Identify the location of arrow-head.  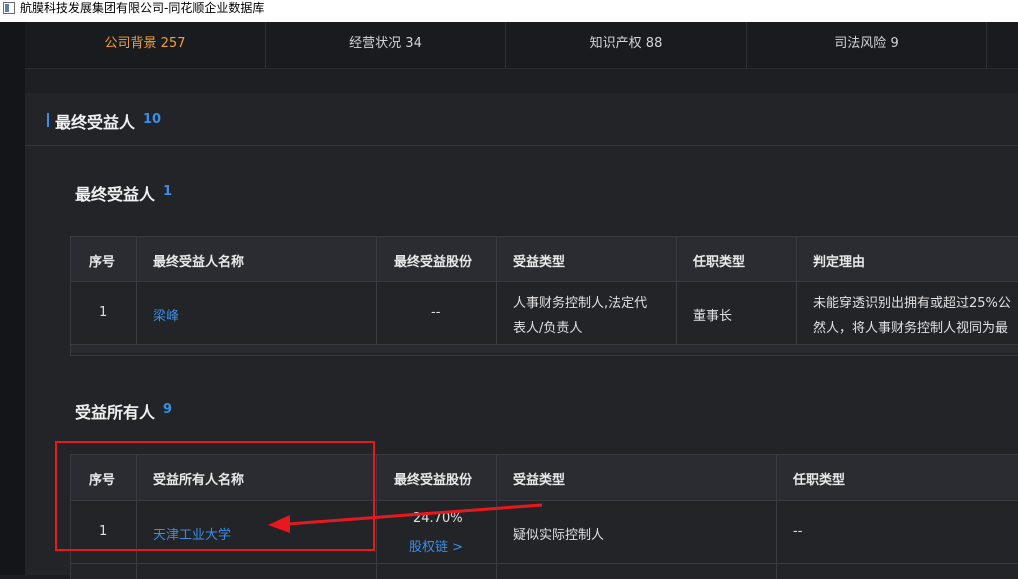
(279, 524).